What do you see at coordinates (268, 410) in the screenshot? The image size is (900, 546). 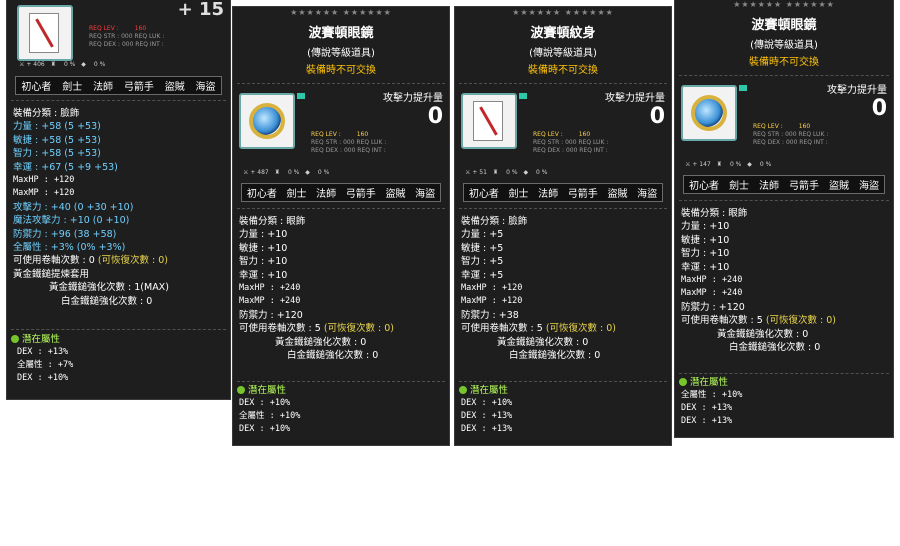 I see `potential-section: 潛在屬性 DEX : +10% 全屬性 : +10% DEX : +10%` at bounding box center [268, 410].